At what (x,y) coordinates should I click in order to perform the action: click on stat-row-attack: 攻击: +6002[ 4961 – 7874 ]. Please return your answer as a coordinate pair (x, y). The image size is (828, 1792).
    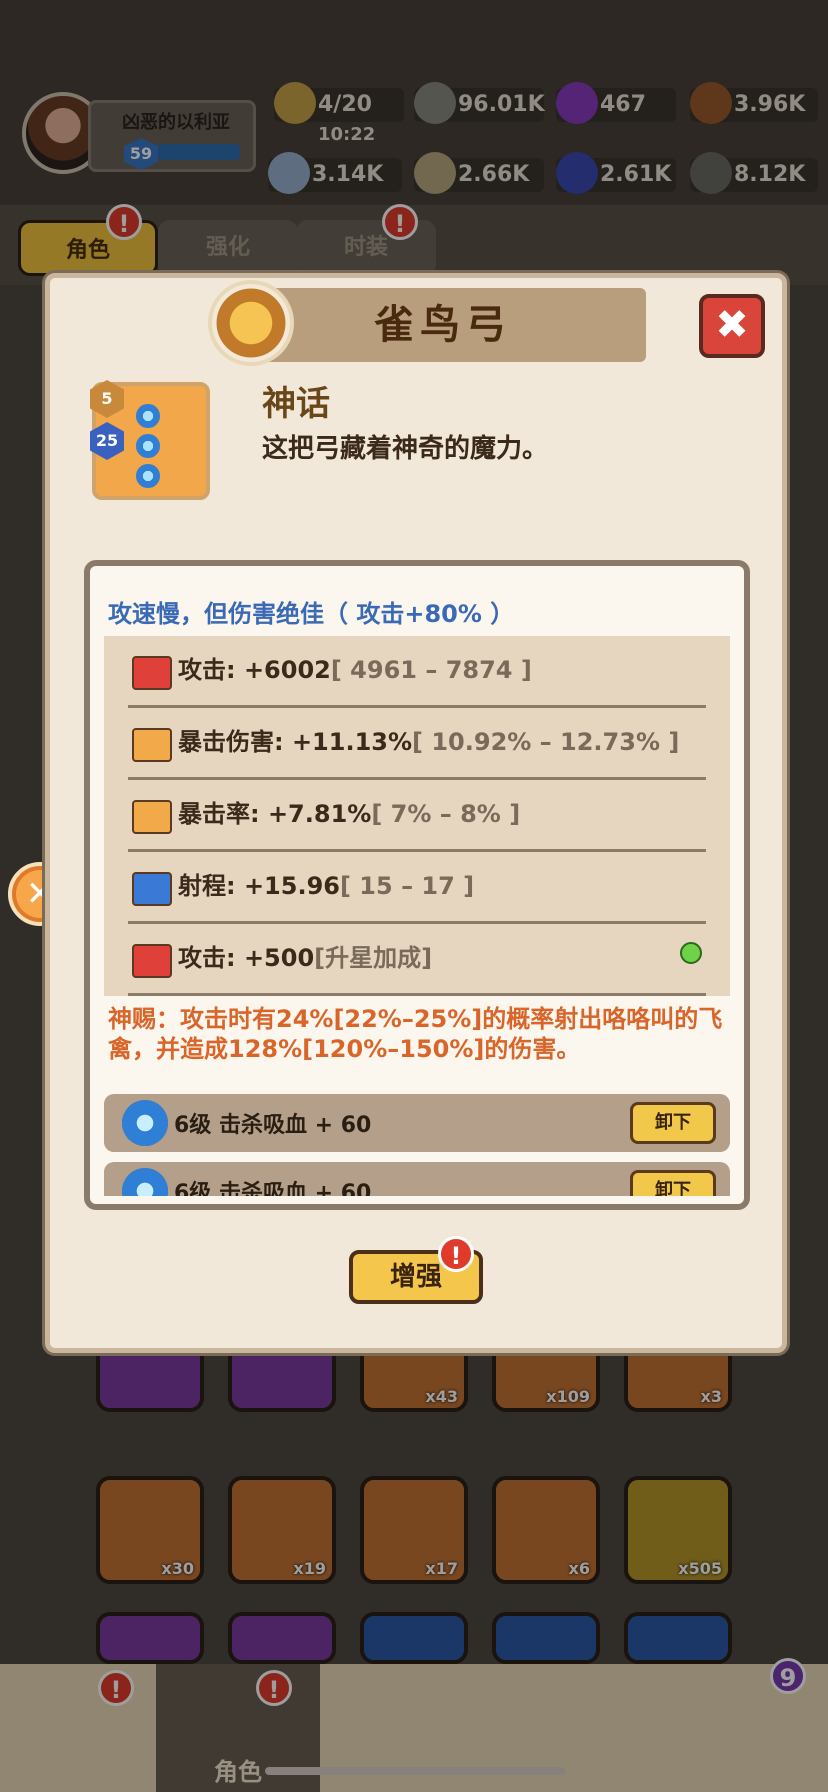
    Looking at the image, I should click on (417, 672).